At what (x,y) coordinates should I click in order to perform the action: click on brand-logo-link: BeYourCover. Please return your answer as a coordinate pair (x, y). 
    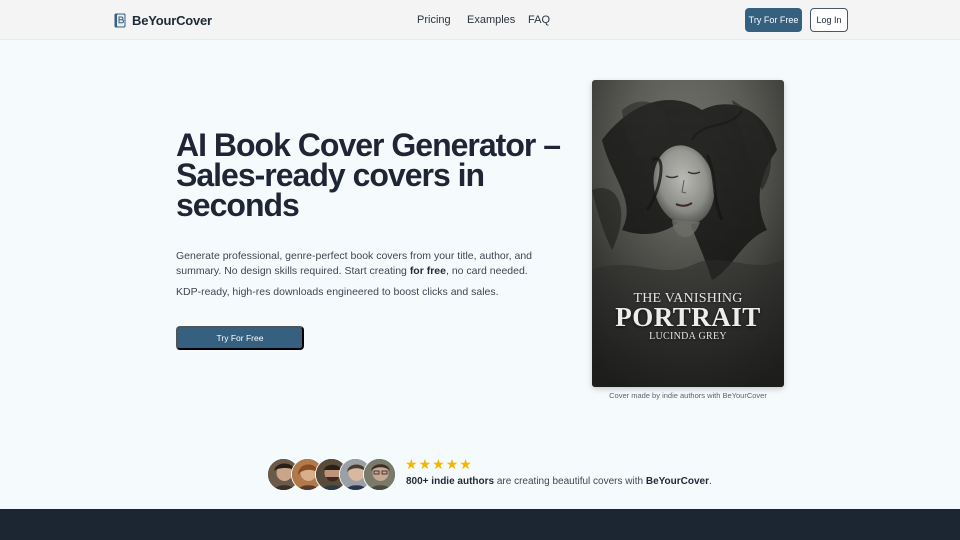
    Looking at the image, I should click on (163, 20).